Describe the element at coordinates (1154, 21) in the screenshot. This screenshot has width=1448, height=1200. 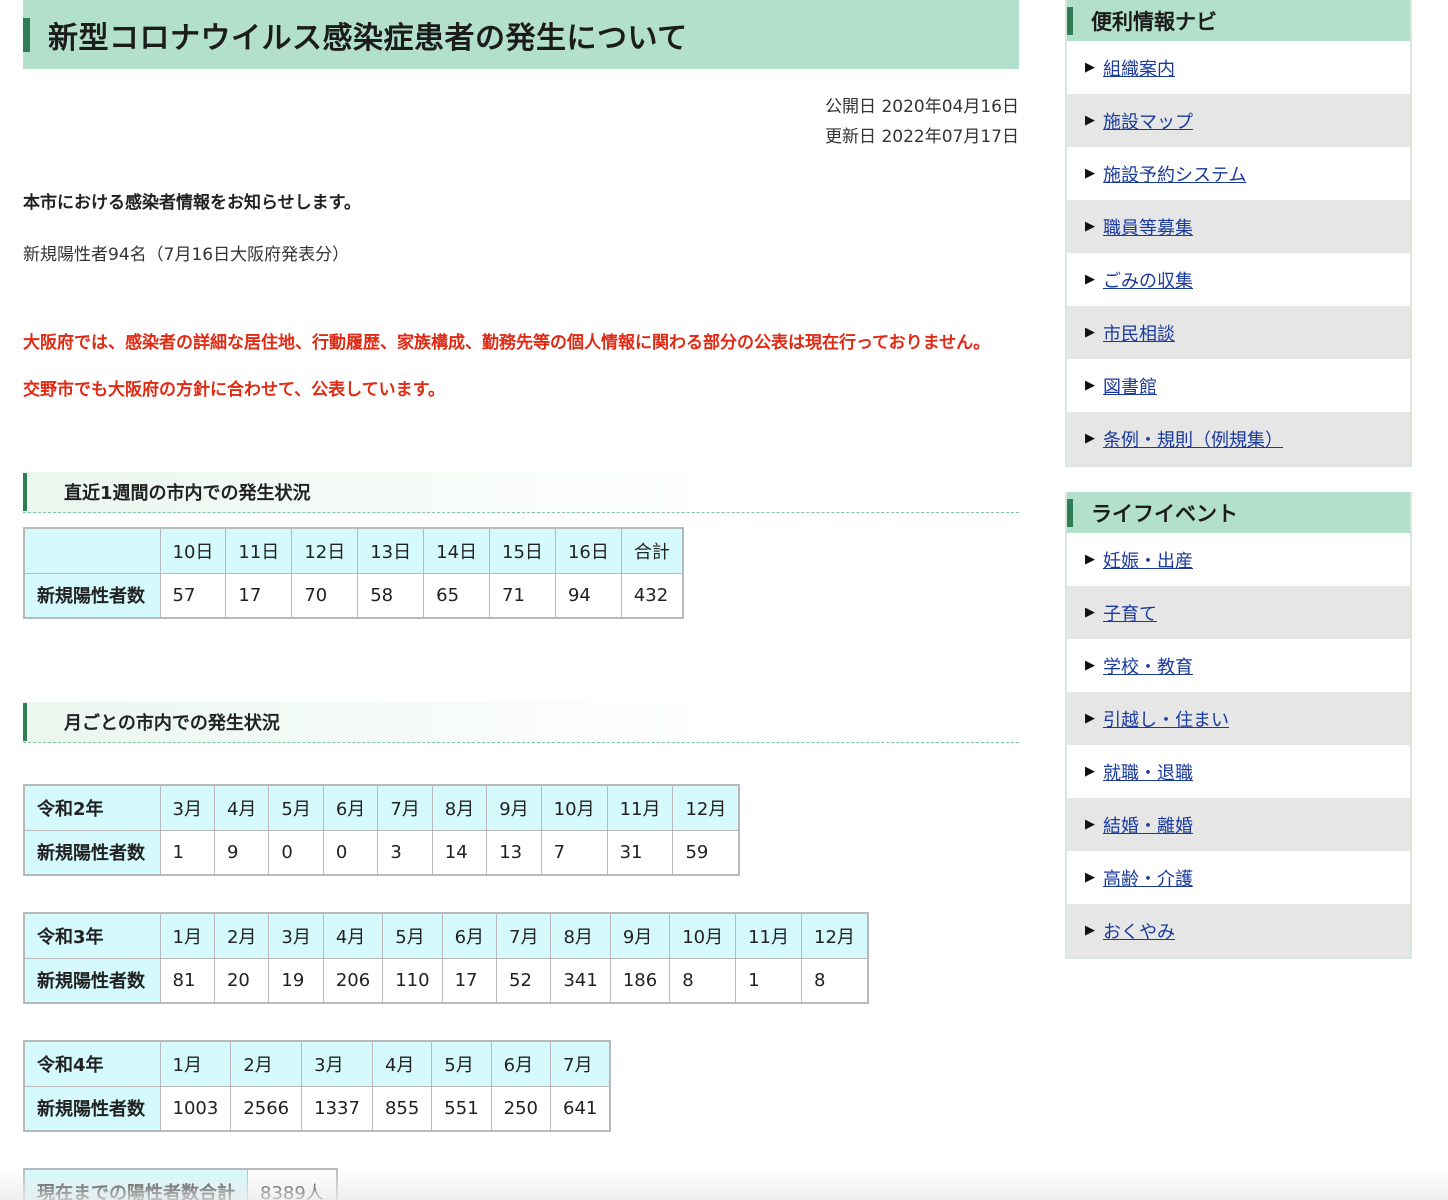
I see `useful-info-heading: 便利情報ナビ` at that location.